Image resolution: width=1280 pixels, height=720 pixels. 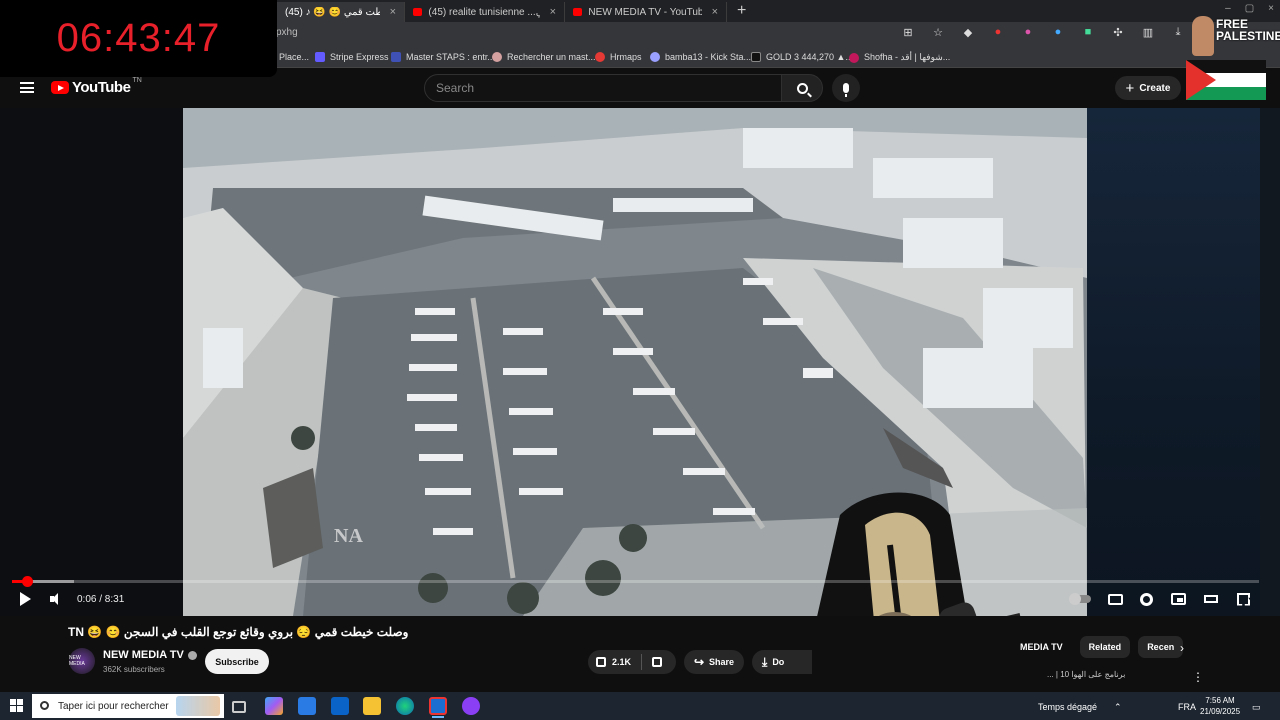 I want to click on new-tab-icon: +, so click(x=741, y=11).